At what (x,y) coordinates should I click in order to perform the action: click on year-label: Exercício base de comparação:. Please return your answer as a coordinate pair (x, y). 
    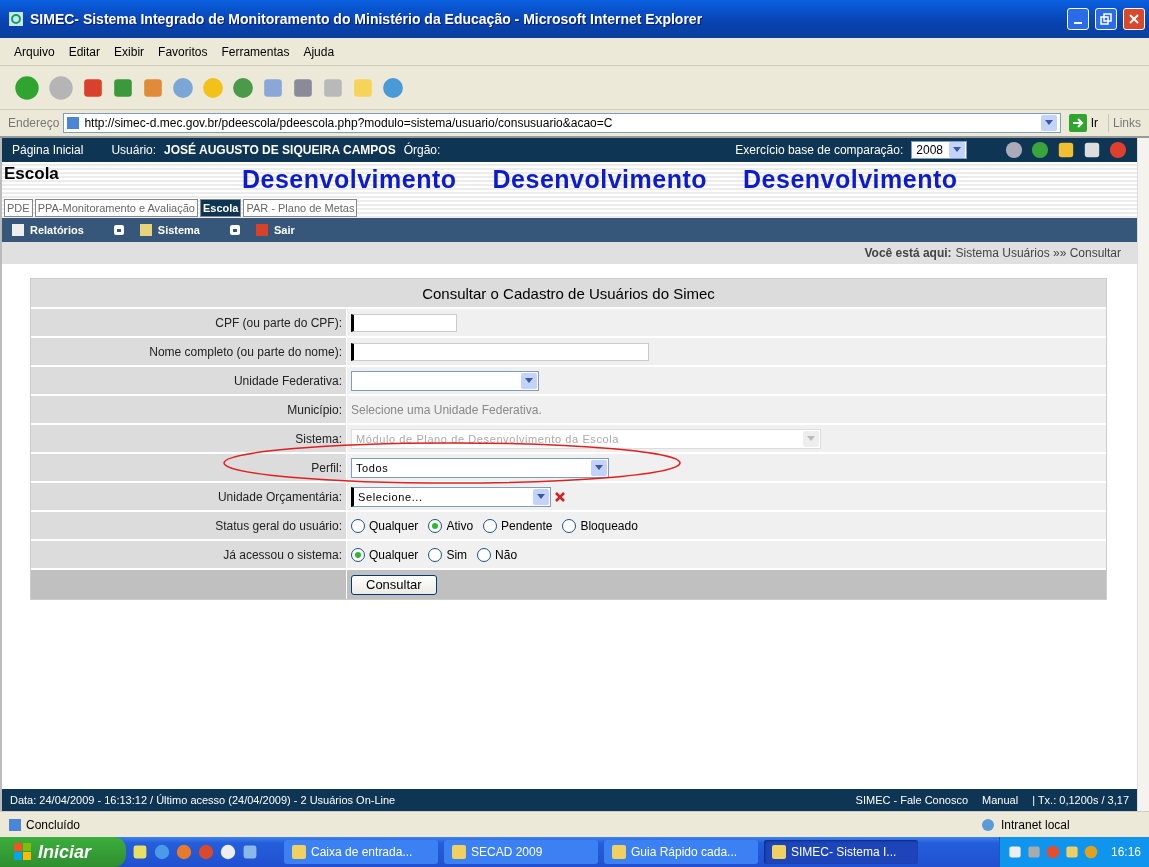
    Looking at the image, I should click on (819, 150).